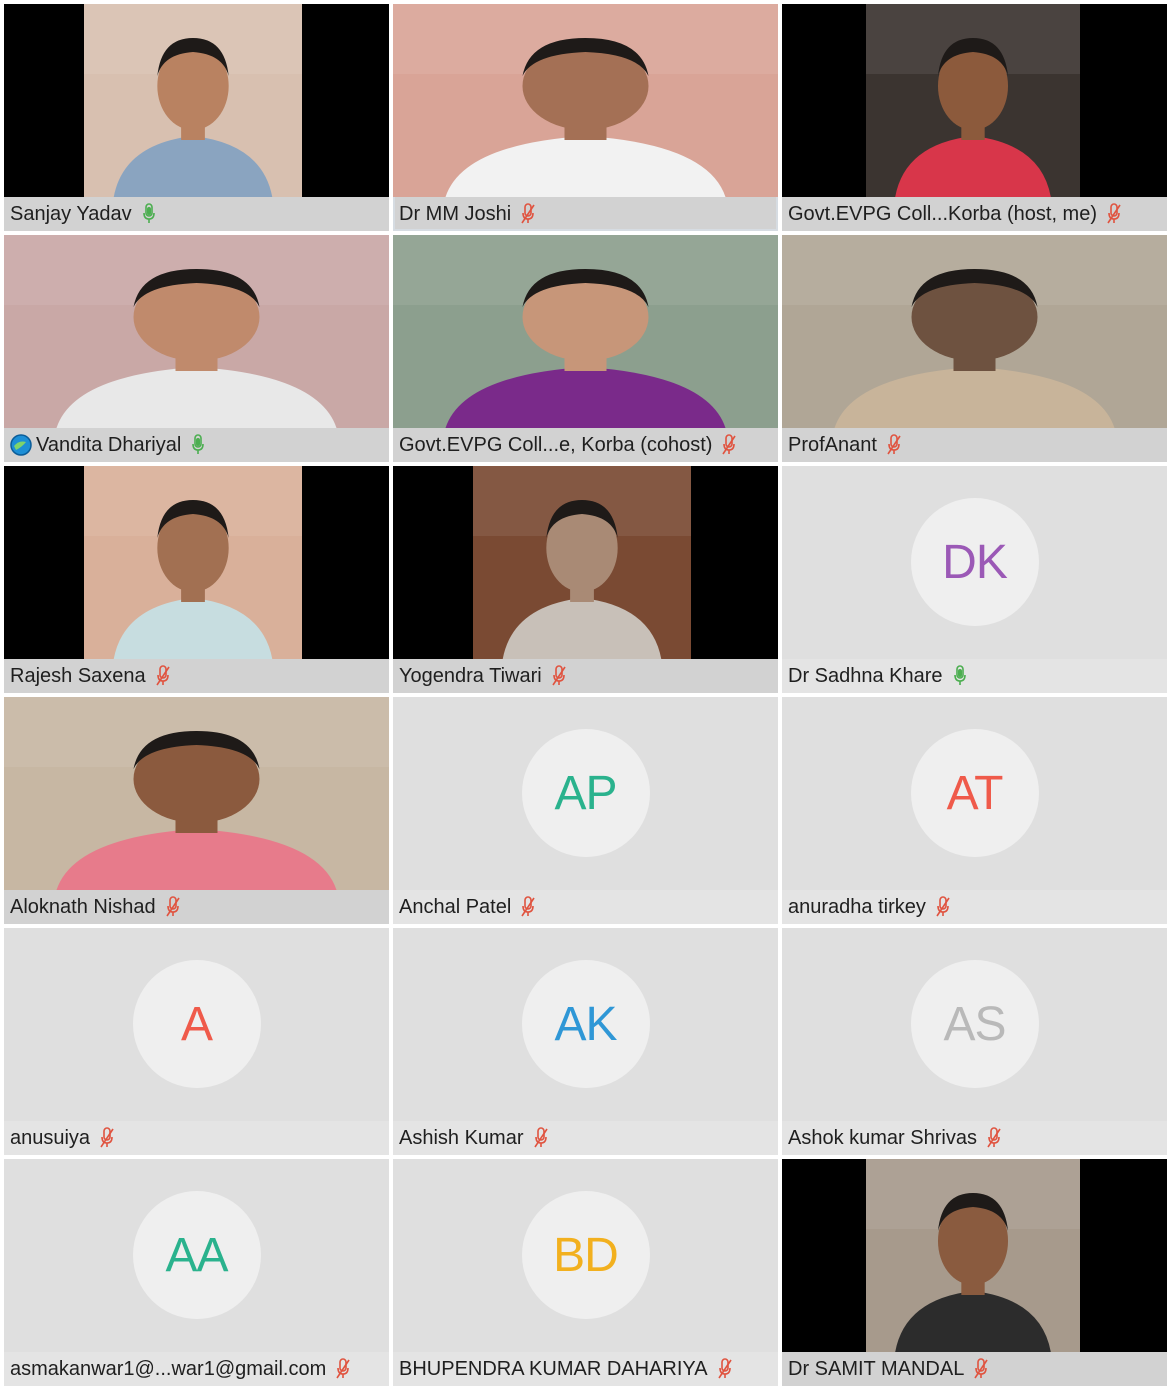  What do you see at coordinates (78, 675) in the screenshot?
I see `participant-name: Rajesh Saxena` at bounding box center [78, 675].